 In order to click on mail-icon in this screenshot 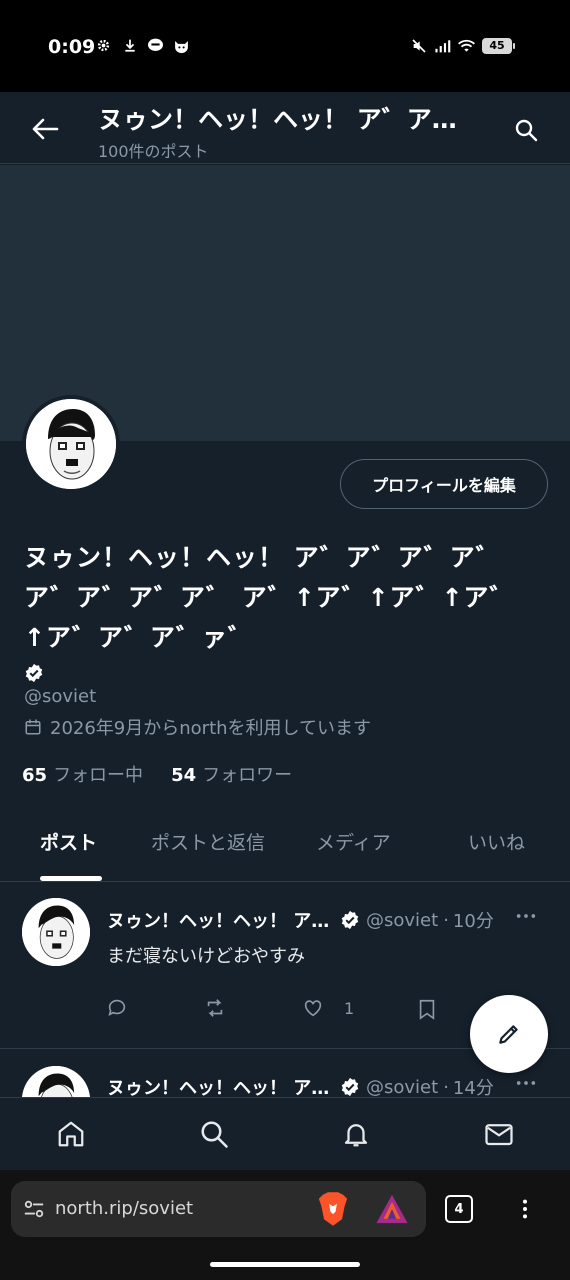, I will do `click(499, 1135)`.